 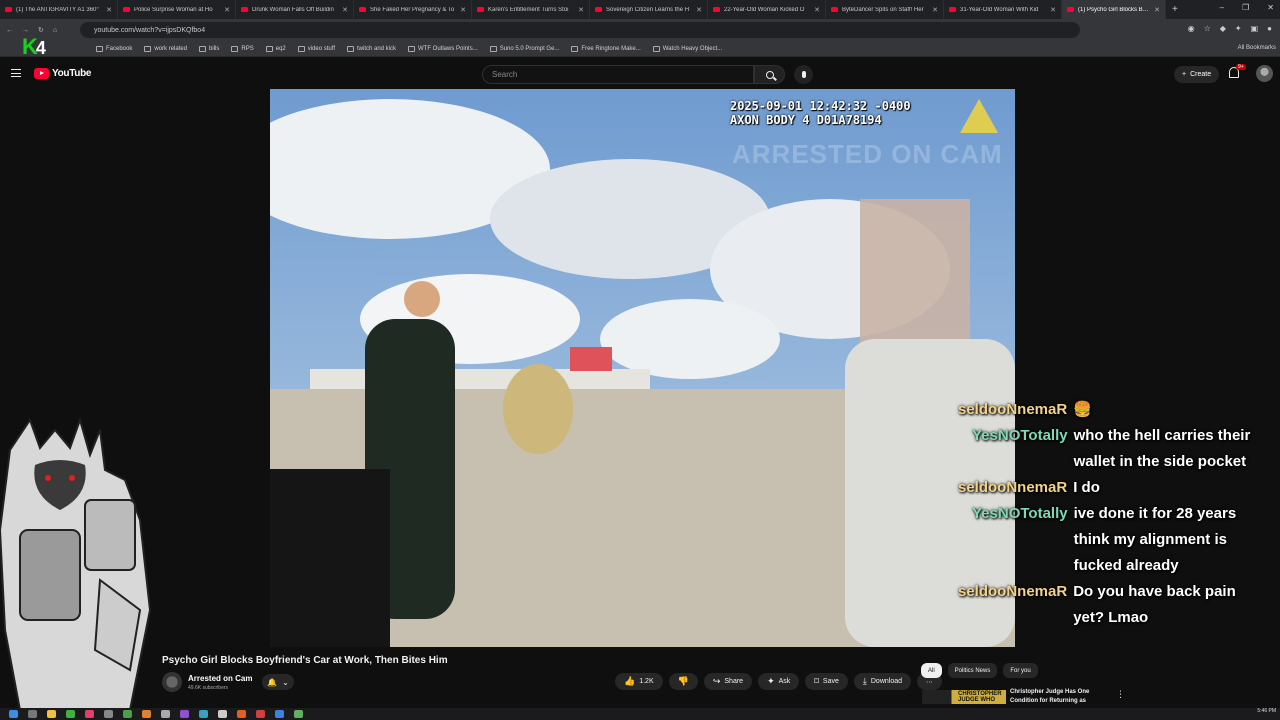 What do you see at coordinates (979, 116) in the screenshot?
I see `axon-logo-icon` at bounding box center [979, 116].